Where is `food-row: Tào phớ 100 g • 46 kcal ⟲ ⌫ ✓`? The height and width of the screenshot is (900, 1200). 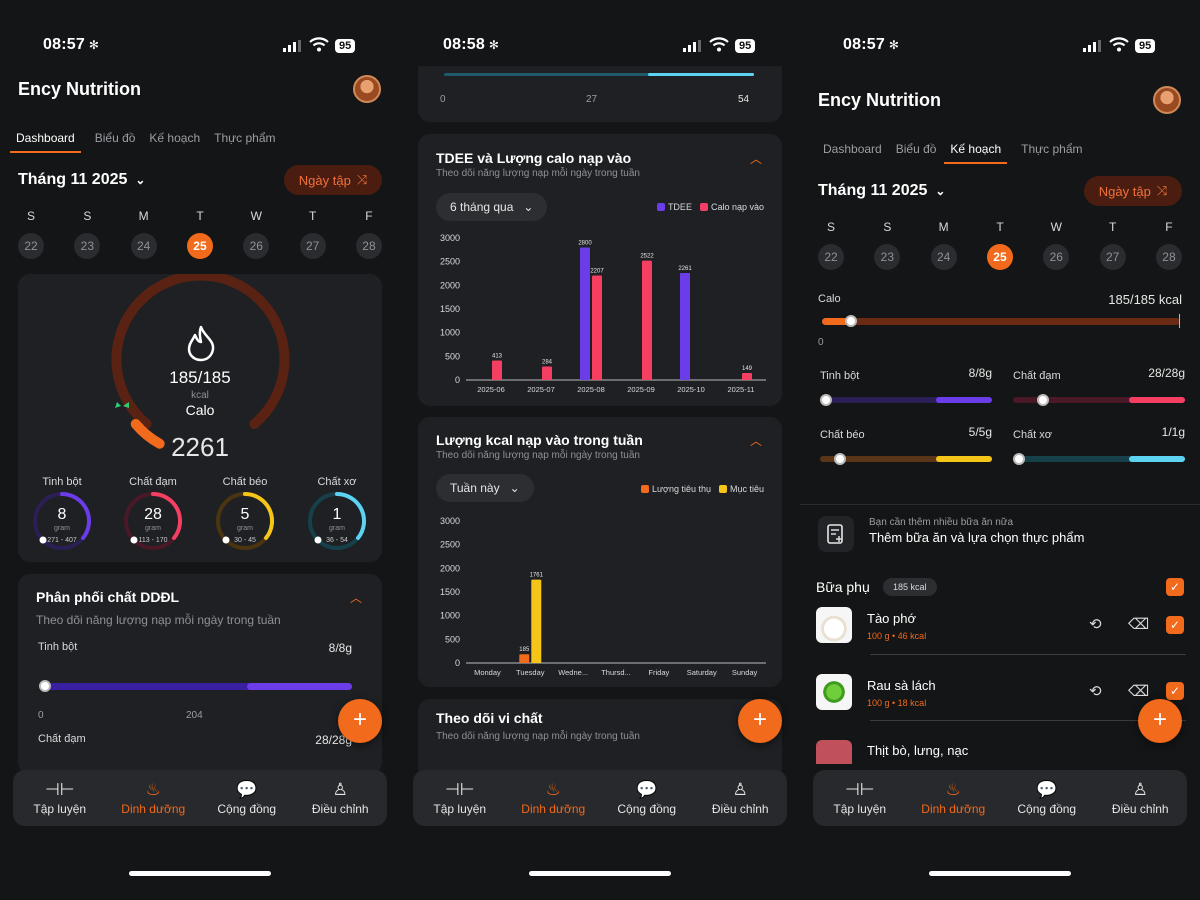 food-row: Tào phớ 100 g • 46 kcal ⟲ ⌫ ✓ is located at coordinates (1000, 629).